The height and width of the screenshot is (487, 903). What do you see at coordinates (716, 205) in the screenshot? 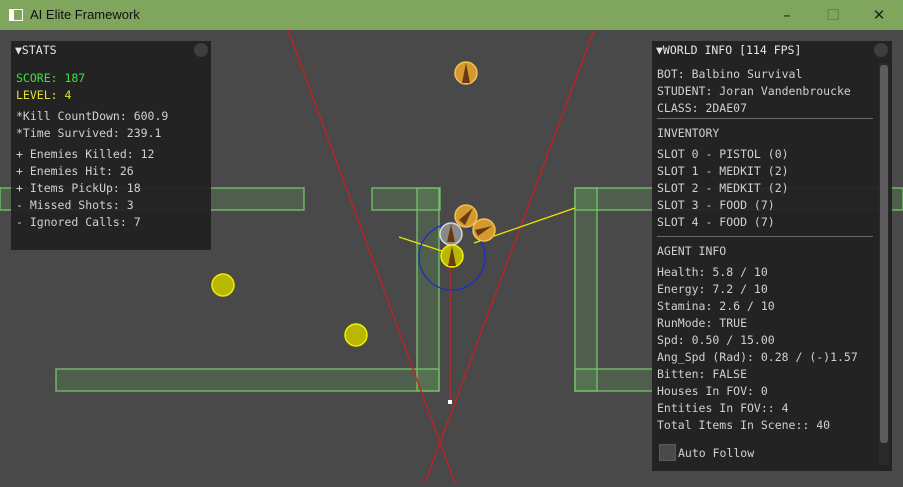
I see `inventory-slot: SLOT 3 - FOOD (7)` at bounding box center [716, 205].